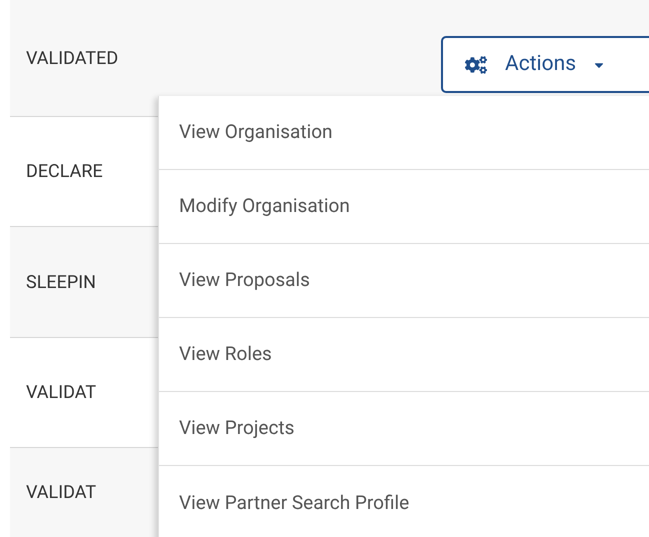  I want to click on menu-item: View Organisation, so click(404, 133).